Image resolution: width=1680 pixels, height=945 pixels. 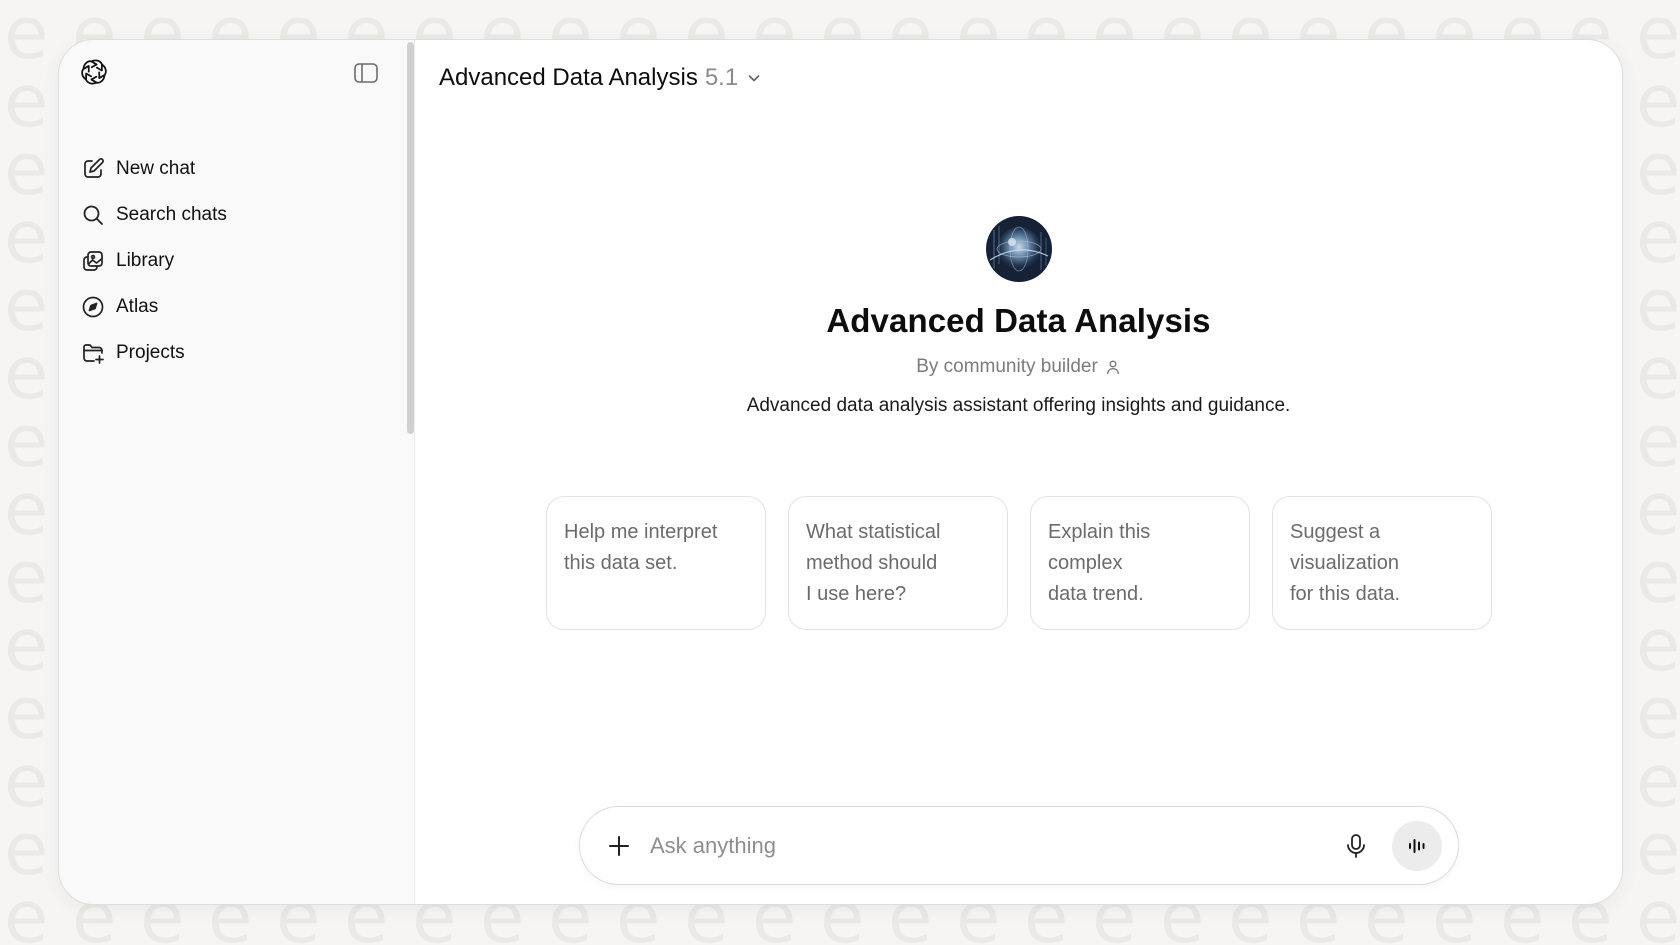 I want to click on starter-line: Explain this, so click(x=1099, y=532).